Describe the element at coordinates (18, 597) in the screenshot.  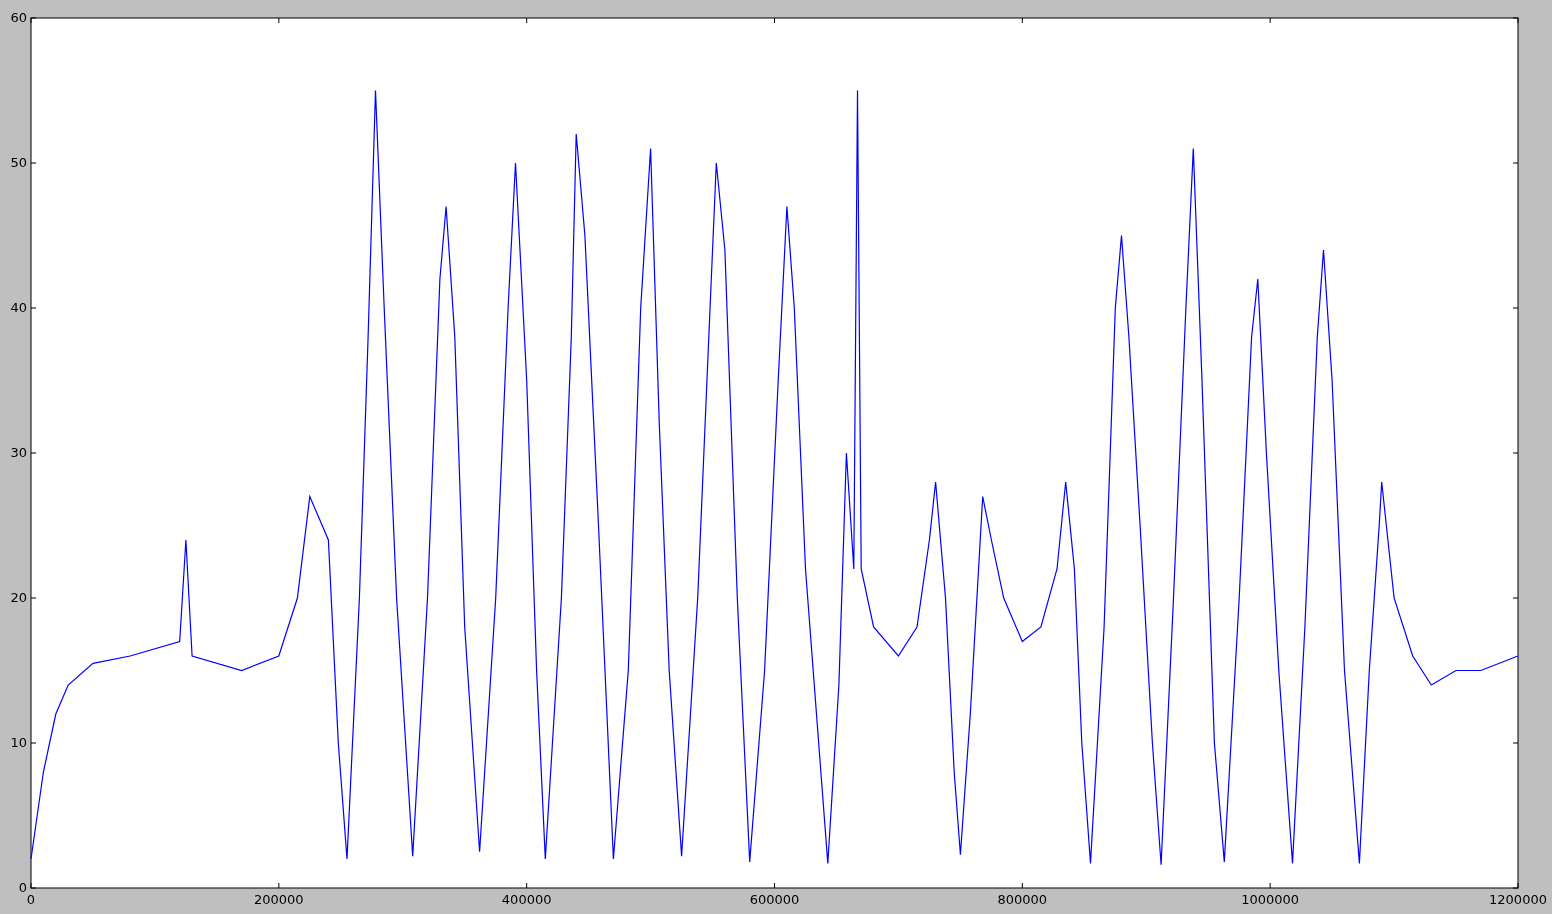
I see `y-tick-label: 20` at that location.